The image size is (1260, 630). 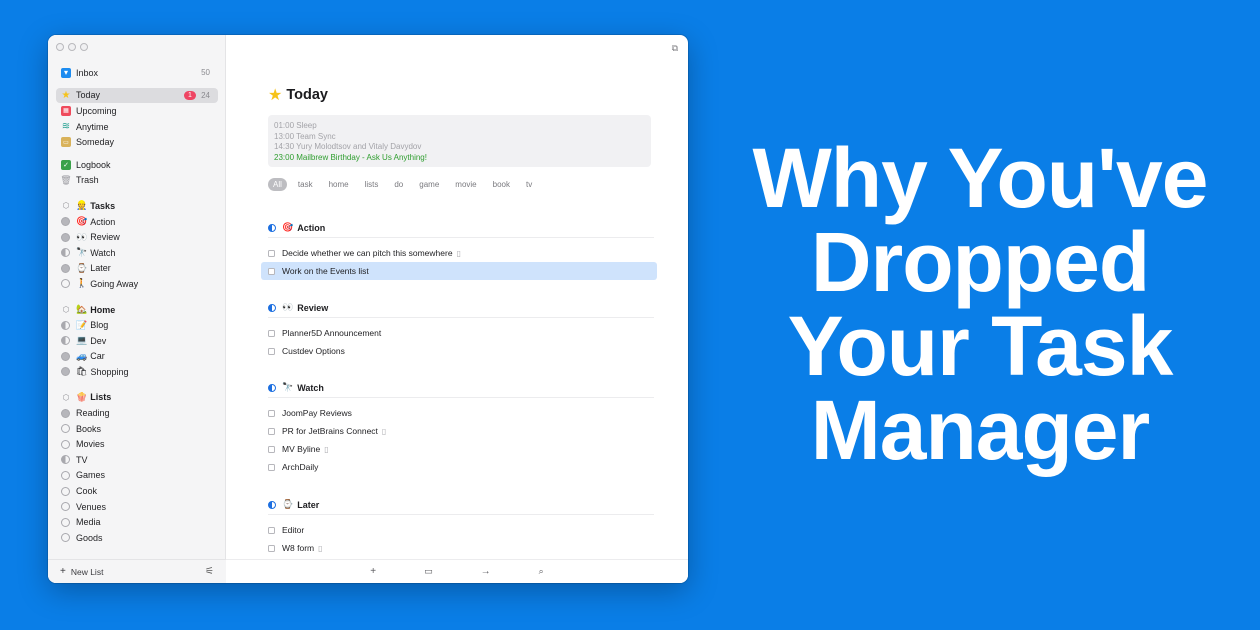 What do you see at coordinates (97, 356) in the screenshot?
I see `sidebar-item-label: Car` at bounding box center [97, 356].